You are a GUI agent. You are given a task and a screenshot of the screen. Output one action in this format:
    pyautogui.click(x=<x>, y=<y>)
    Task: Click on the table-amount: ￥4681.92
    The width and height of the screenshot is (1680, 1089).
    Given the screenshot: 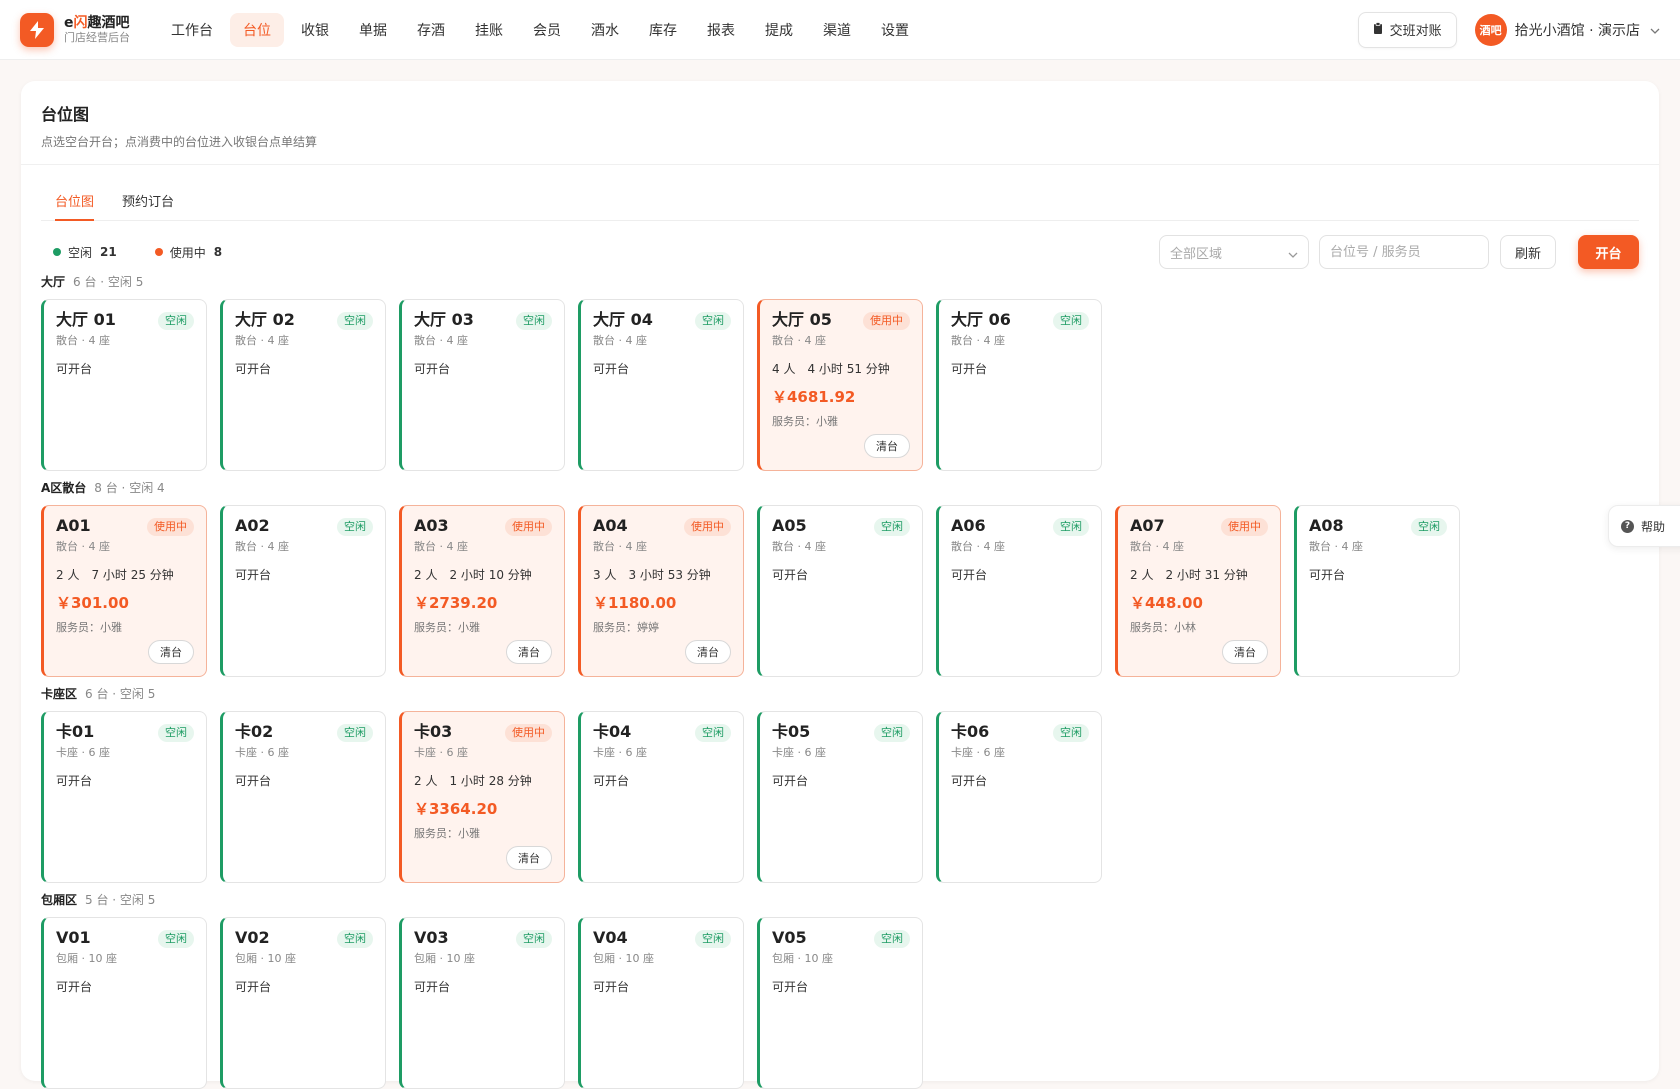 What is the action you would take?
    pyautogui.click(x=814, y=397)
    